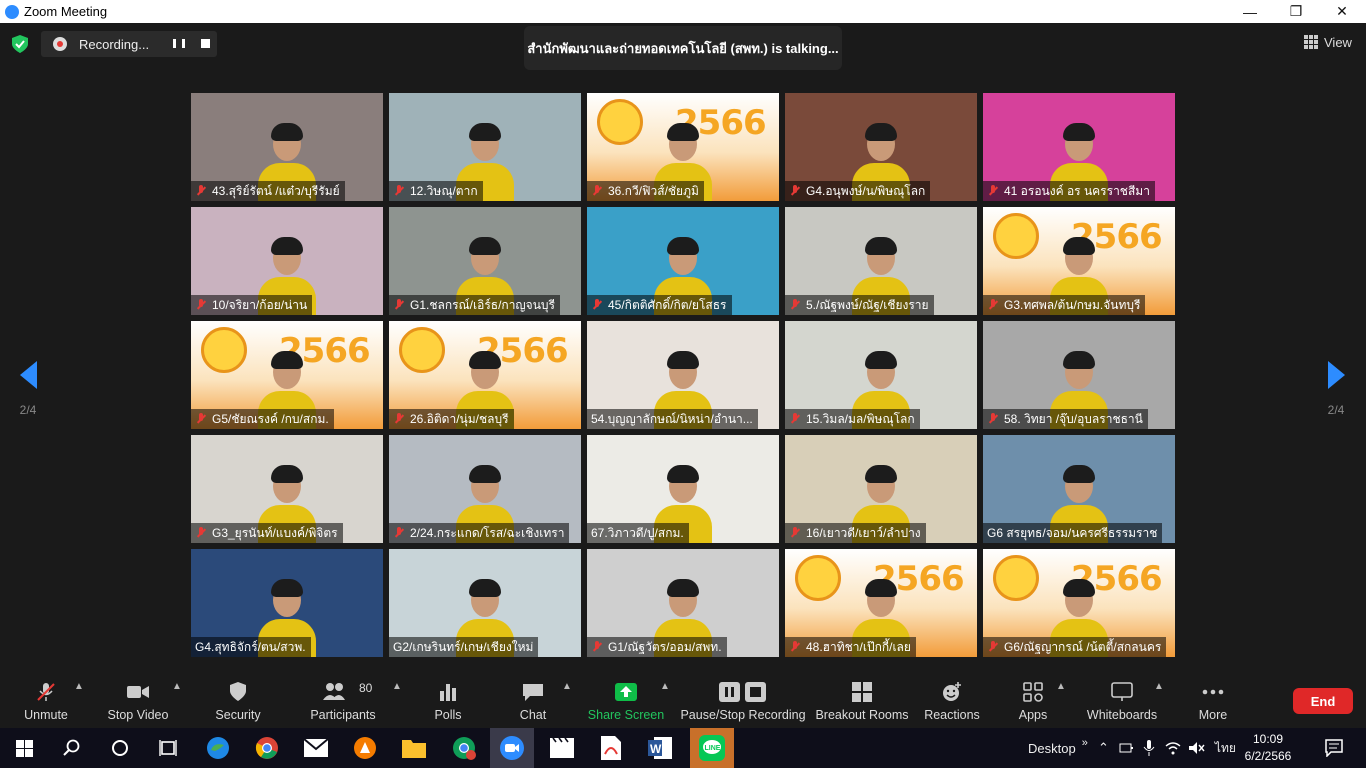 The image size is (1366, 768). Describe the element at coordinates (365, 748) in the screenshot. I see `avast-icon` at that location.